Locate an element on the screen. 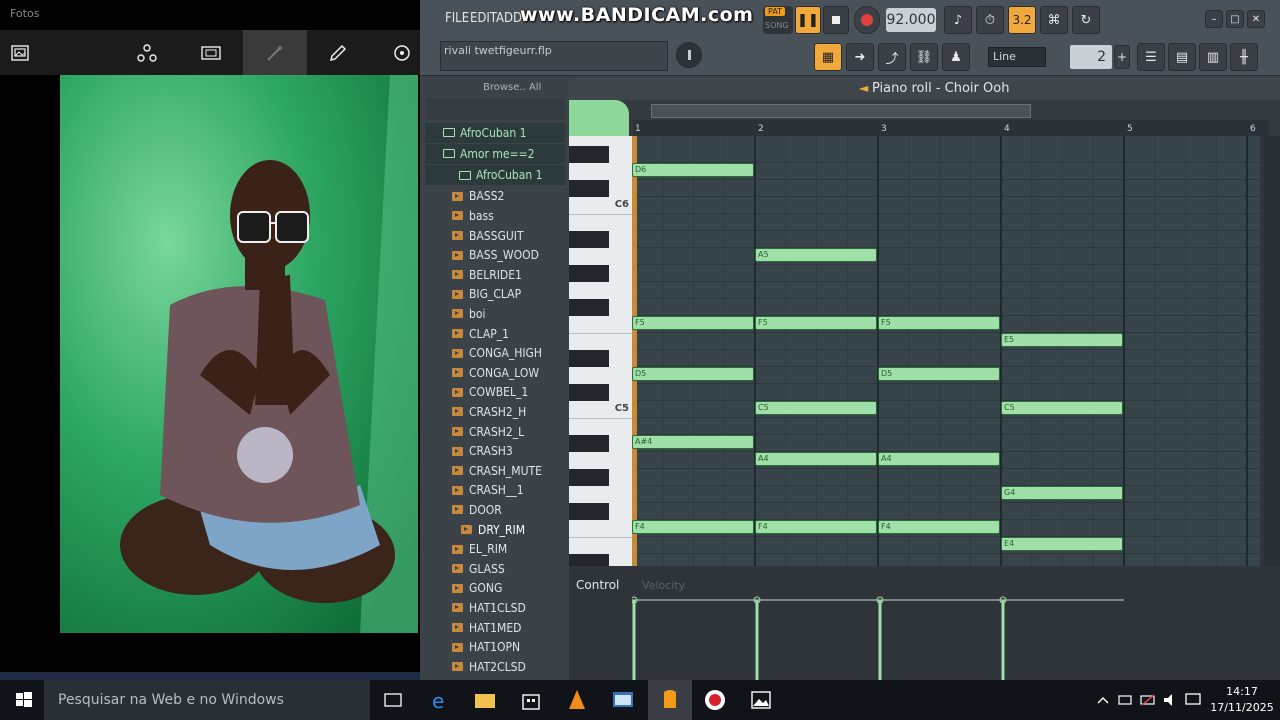 The image size is (1280, 720). velocity-label: Velocity is located at coordinates (663, 585).